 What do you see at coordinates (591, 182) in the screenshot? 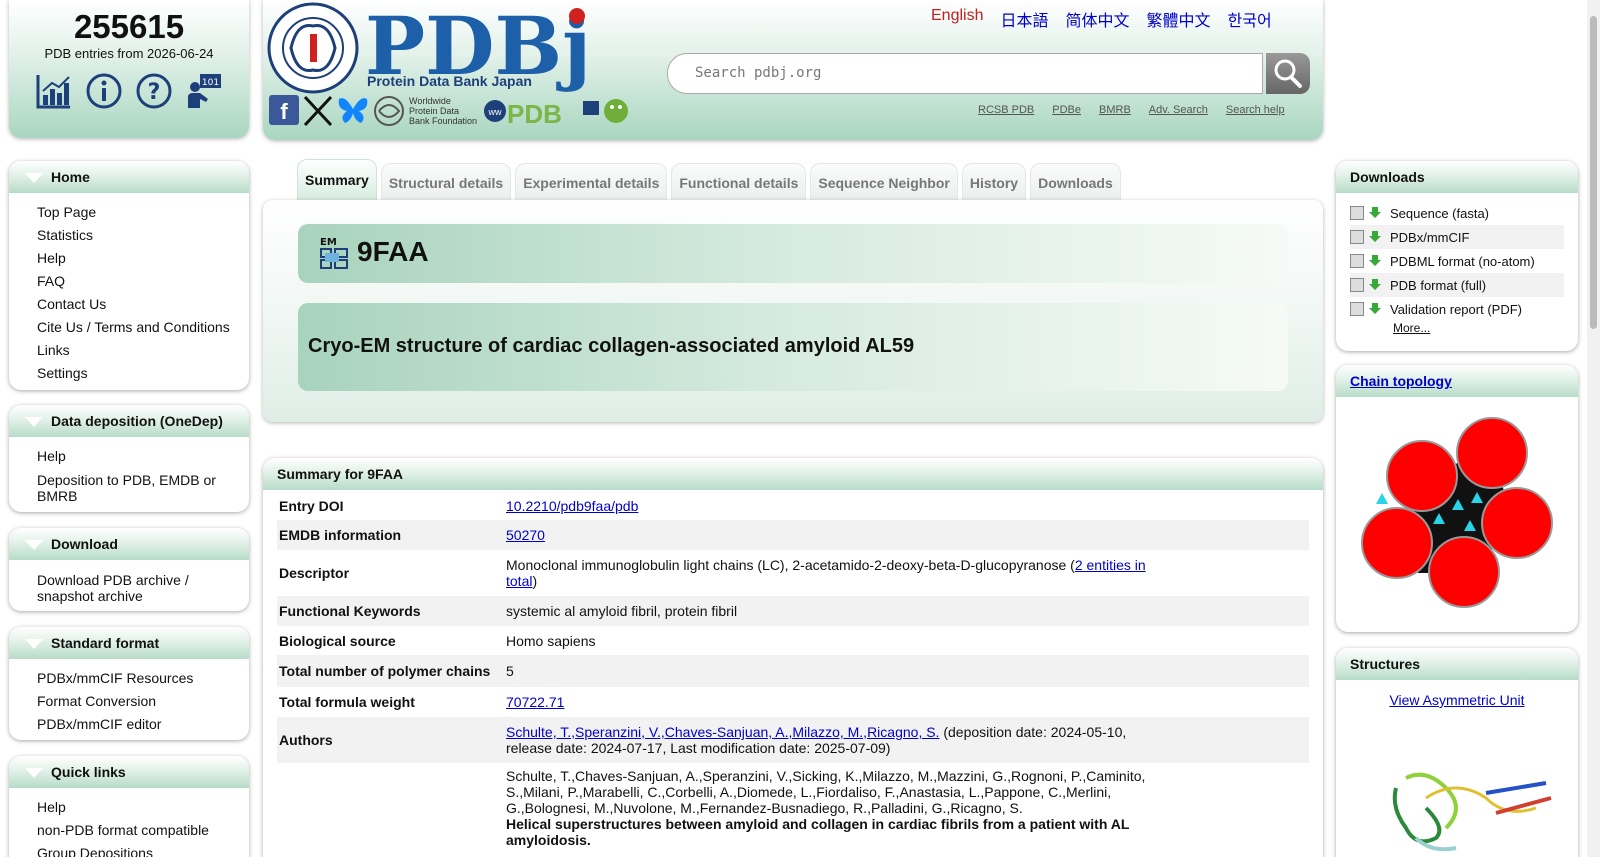
I see `tab-experimental-details: Experimental details` at bounding box center [591, 182].